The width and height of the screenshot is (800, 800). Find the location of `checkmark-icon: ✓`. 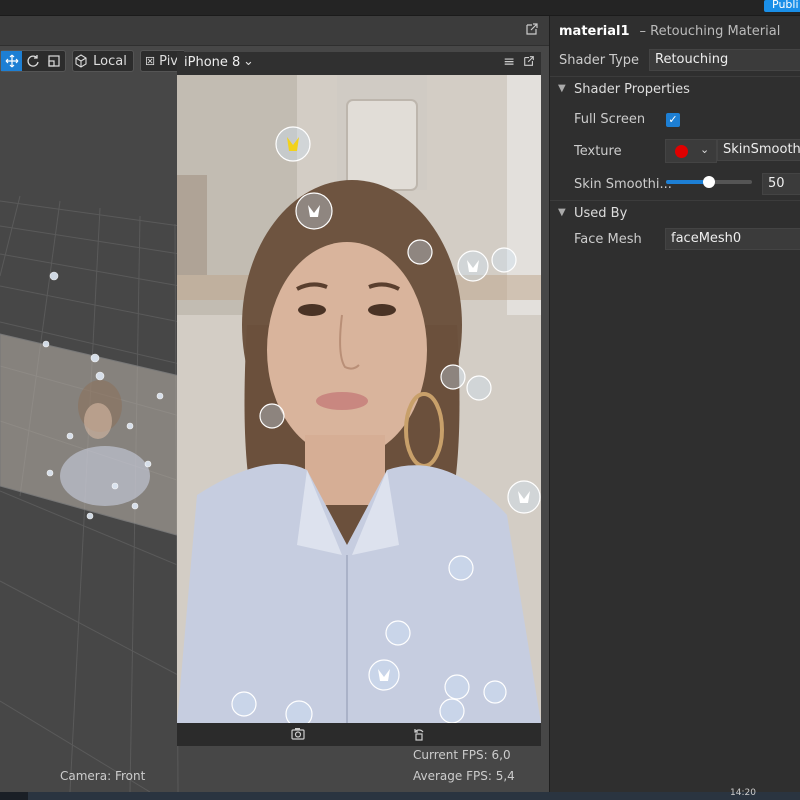

checkmark-icon: ✓ is located at coordinates (673, 119).